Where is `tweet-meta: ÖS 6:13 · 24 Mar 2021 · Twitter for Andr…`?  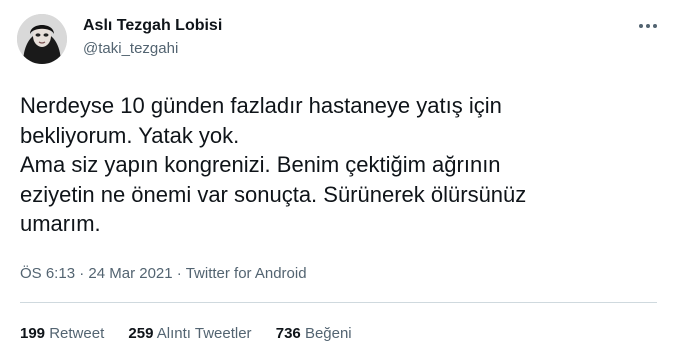
tweet-meta: ÖS 6:13 · 24 Mar 2021 · Twitter for Andr… is located at coordinates (163, 273).